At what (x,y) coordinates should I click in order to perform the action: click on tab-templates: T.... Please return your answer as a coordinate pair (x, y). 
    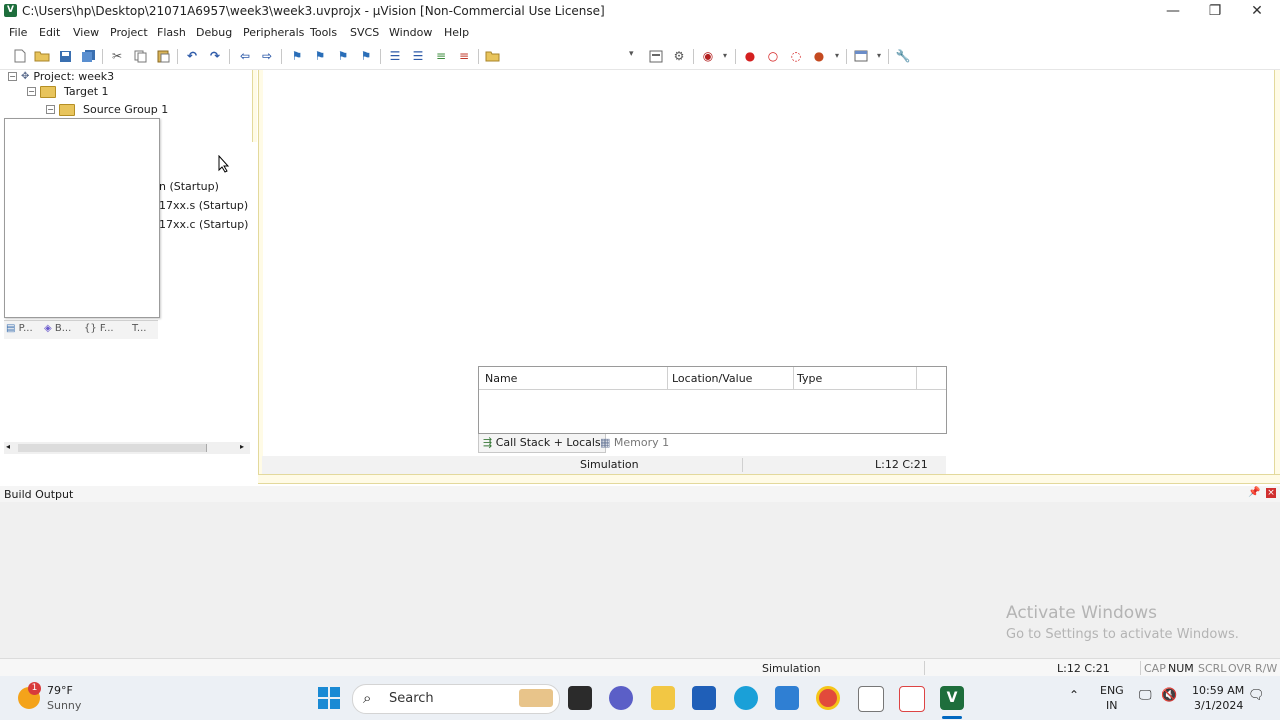
    Looking at the image, I should click on (139, 328).